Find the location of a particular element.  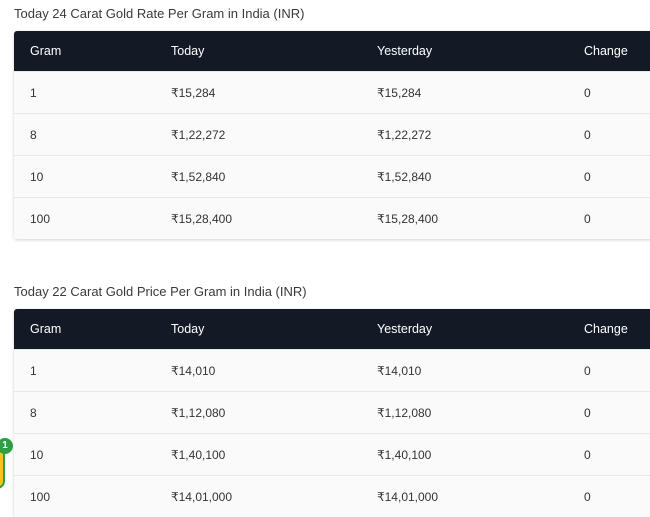

cell-today: ₹1,12,080 is located at coordinates (198, 412).